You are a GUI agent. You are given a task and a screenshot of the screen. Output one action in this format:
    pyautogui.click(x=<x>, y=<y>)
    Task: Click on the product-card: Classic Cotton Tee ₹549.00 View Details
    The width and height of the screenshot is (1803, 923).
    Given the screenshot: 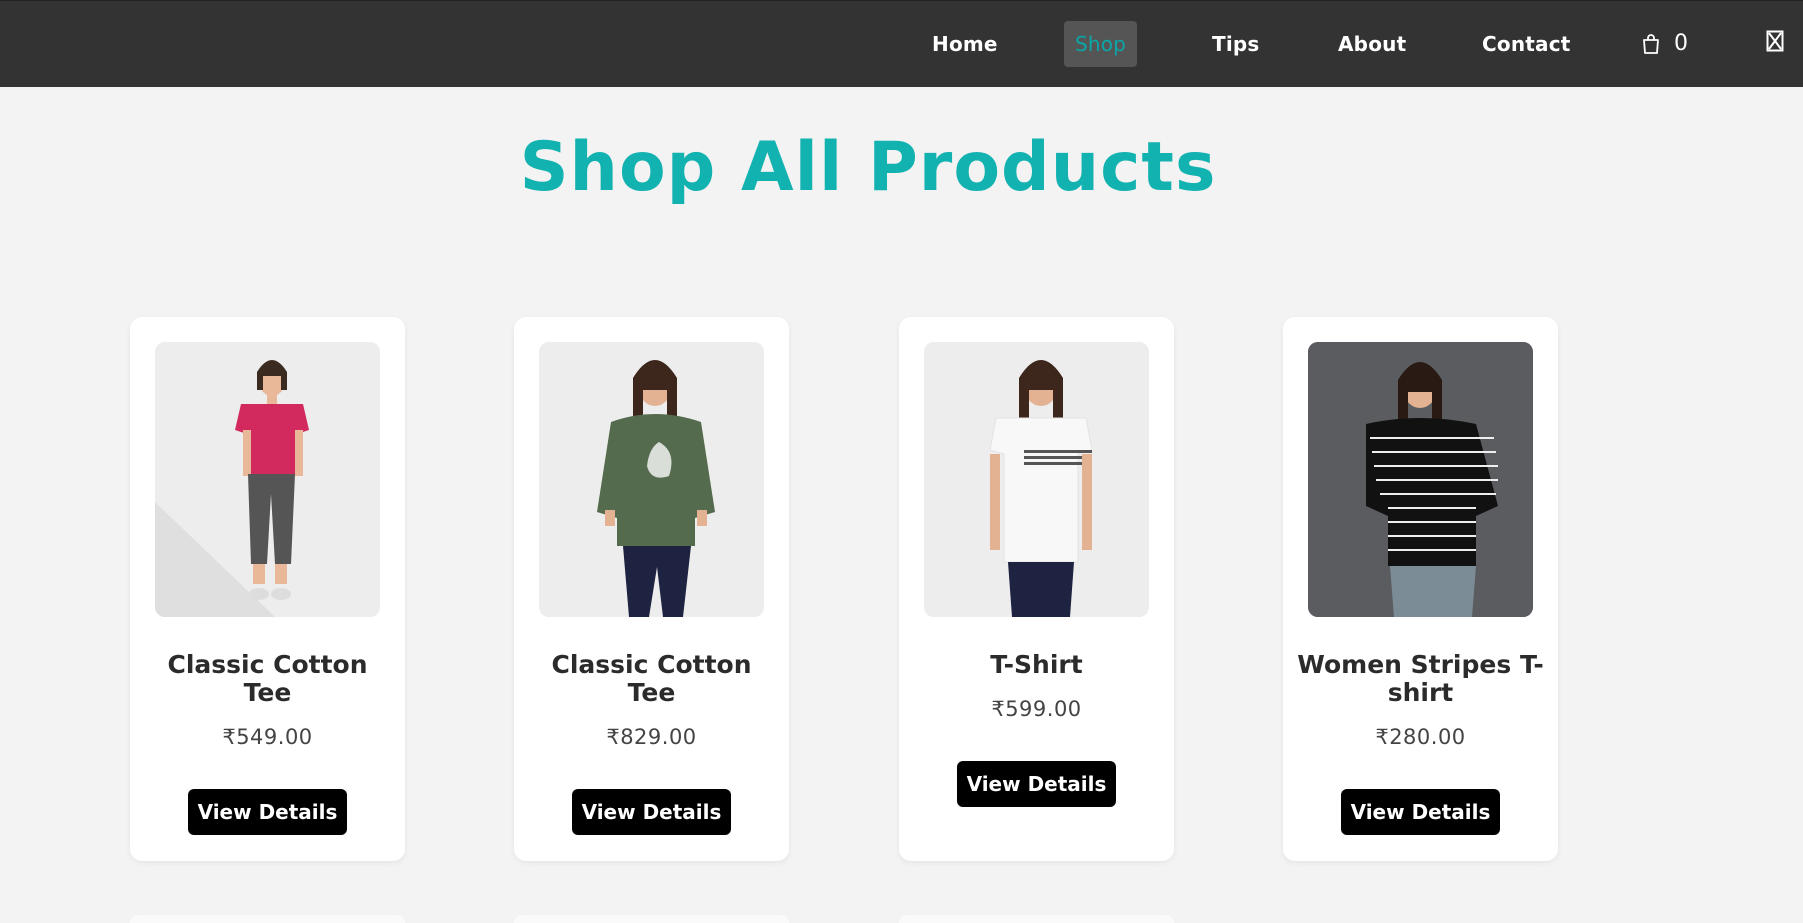 What is the action you would take?
    pyautogui.click(x=267, y=589)
    